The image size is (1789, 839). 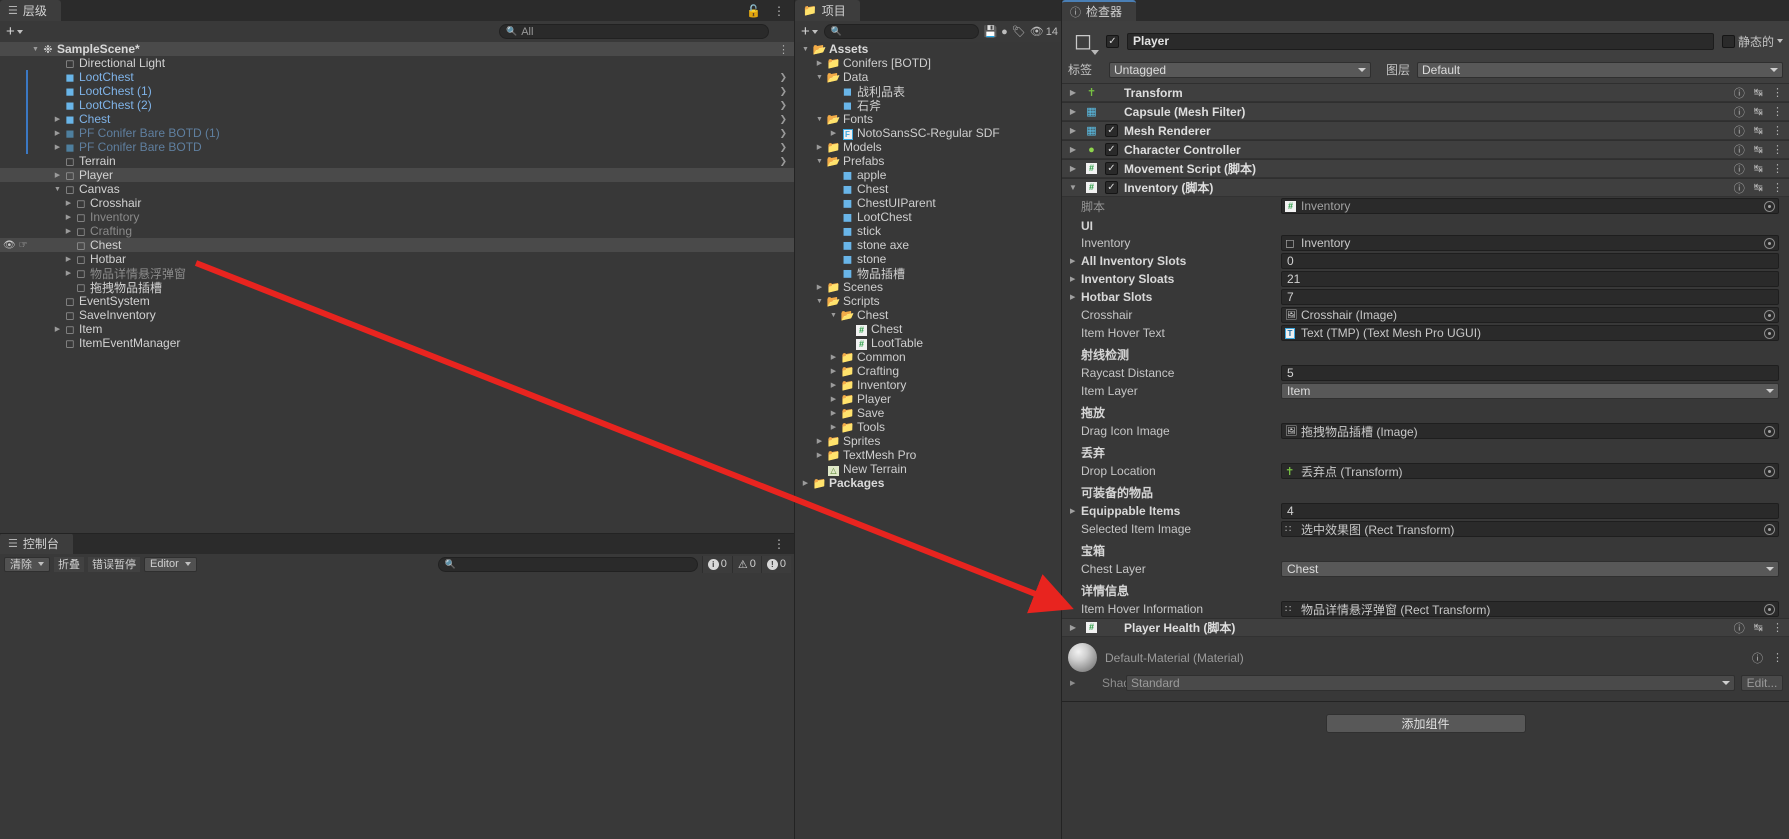 What do you see at coordinates (1530, 569) in the screenshot?
I see `layer-select: Chest` at bounding box center [1530, 569].